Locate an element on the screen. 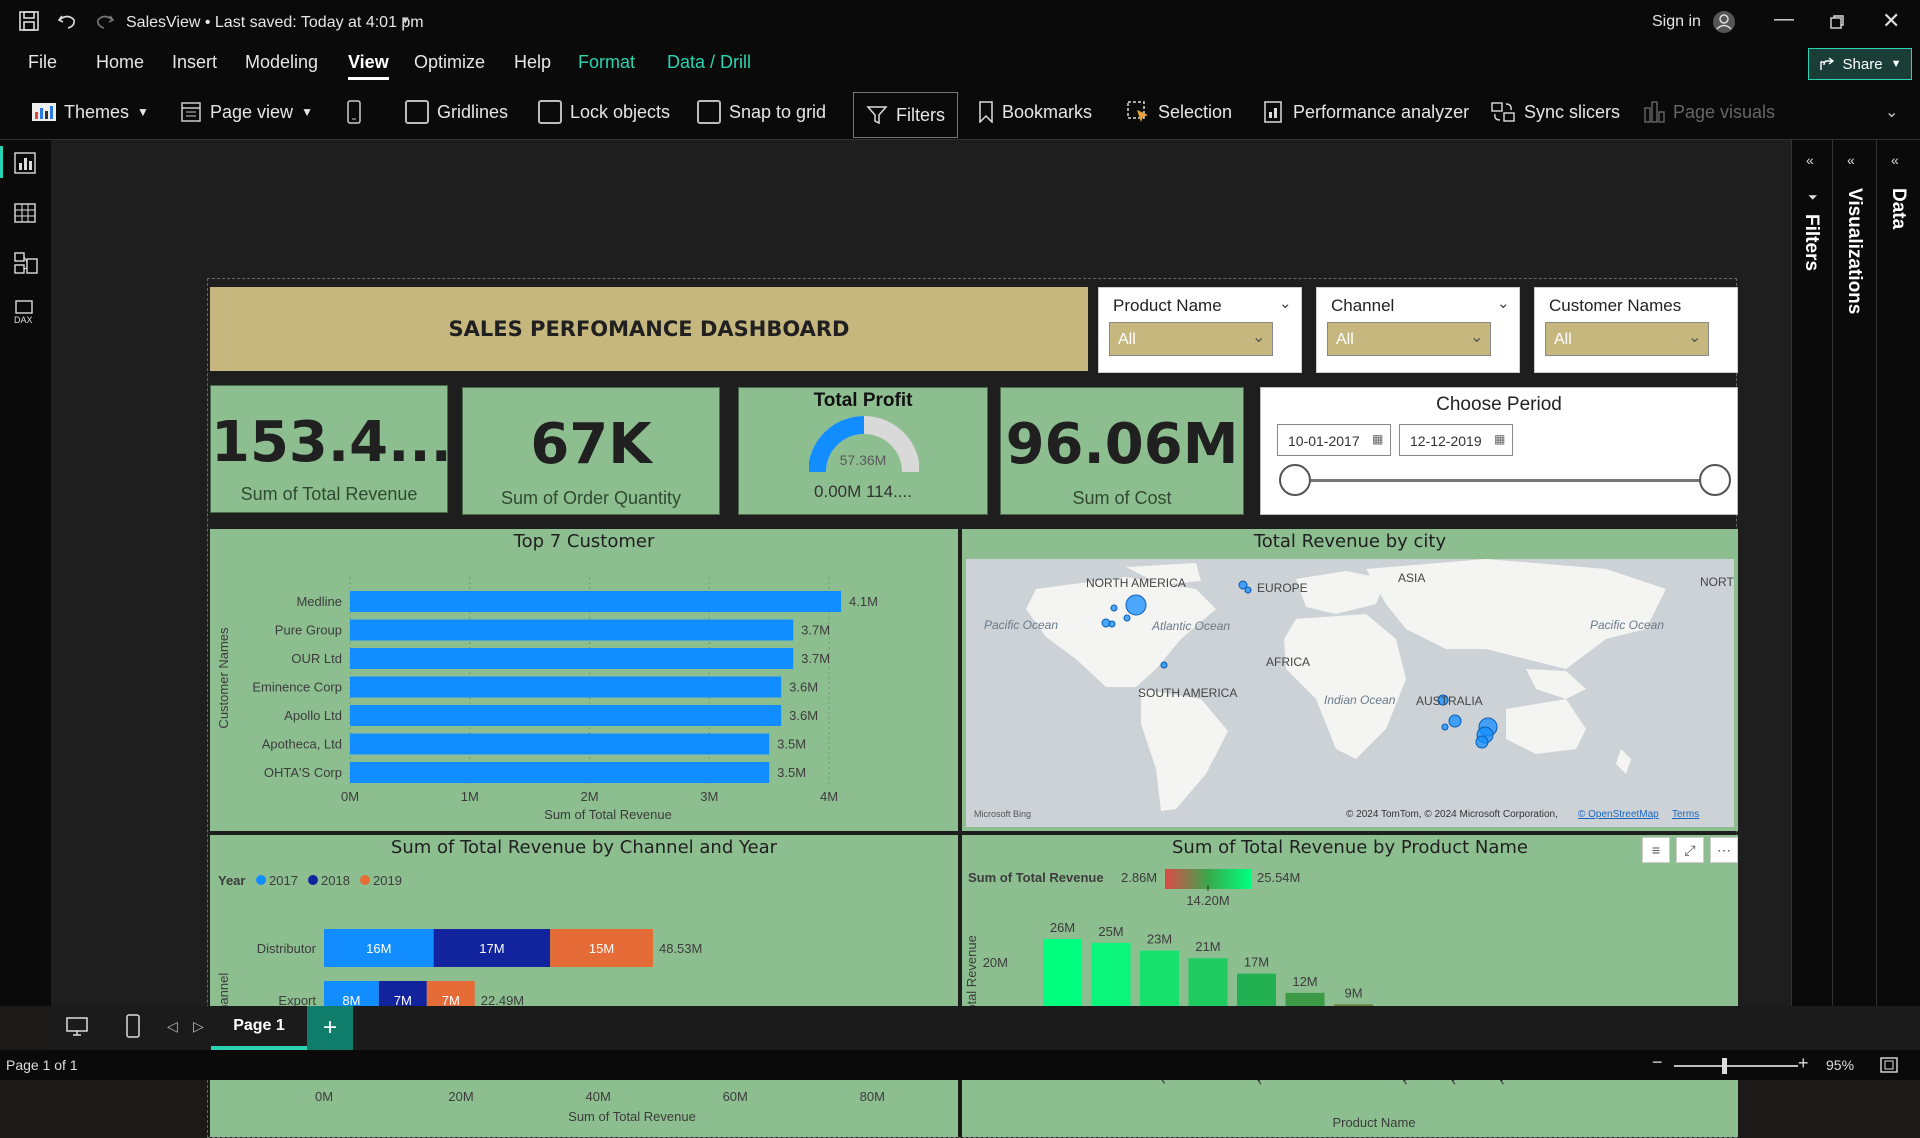 The width and height of the screenshot is (1920, 1138). sign-in-link: Sign in is located at coordinates (1676, 22).